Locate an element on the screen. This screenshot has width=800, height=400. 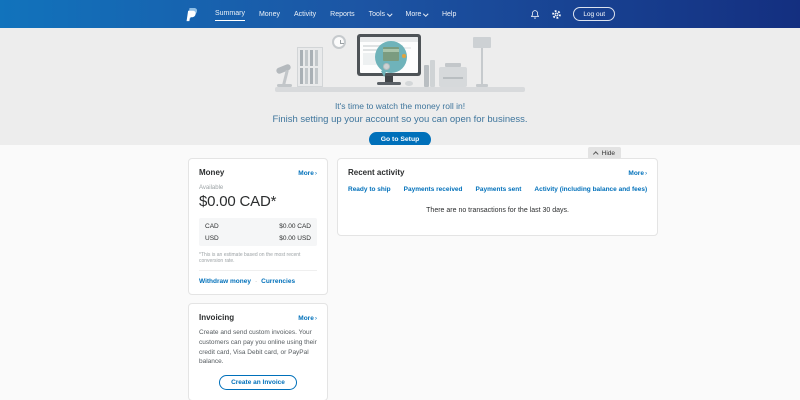
tab-ready-to-ship: Ready to ship is located at coordinates (369, 189).